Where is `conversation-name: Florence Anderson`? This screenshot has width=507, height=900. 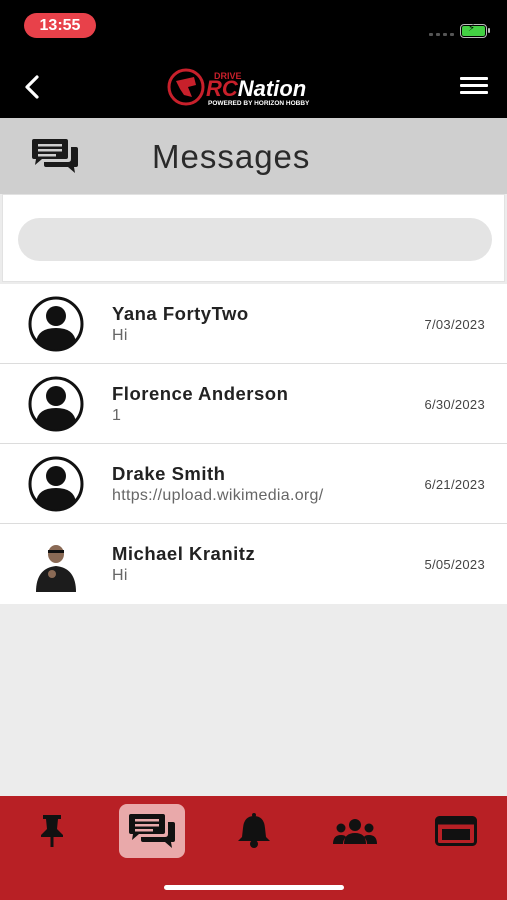 conversation-name: Florence Anderson is located at coordinates (200, 393).